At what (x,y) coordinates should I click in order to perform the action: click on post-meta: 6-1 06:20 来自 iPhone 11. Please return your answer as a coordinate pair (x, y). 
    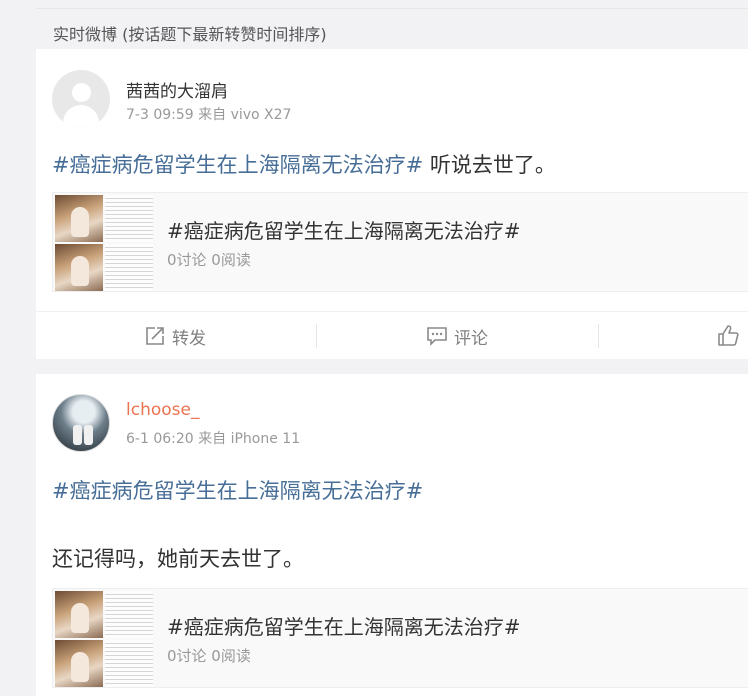
    Looking at the image, I should click on (213, 438).